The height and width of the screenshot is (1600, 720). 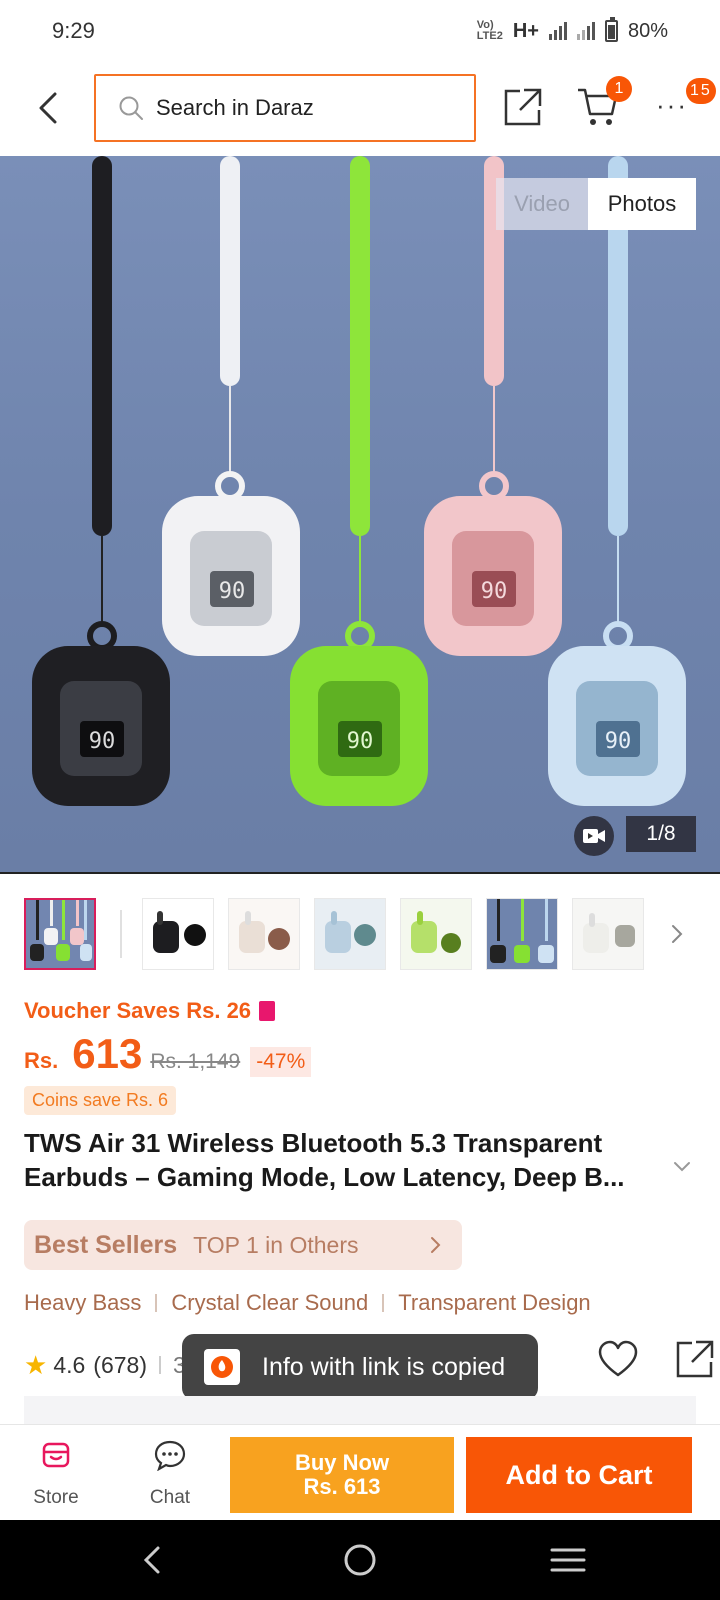 I want to click on system-menu-button, so click(x=568, y=1560).